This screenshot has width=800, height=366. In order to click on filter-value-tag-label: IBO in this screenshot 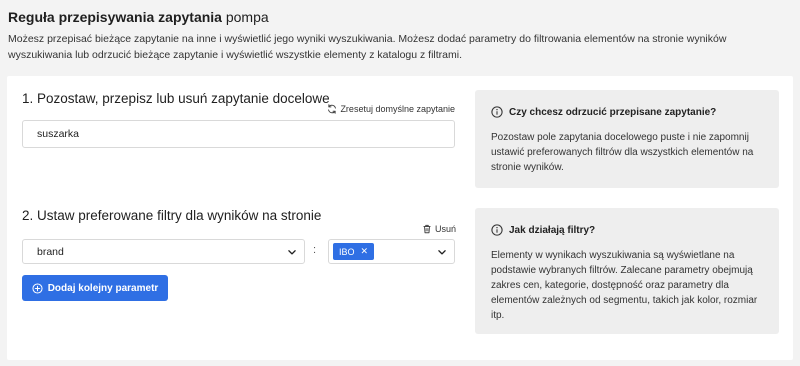, I will do `click(347, 251)`.